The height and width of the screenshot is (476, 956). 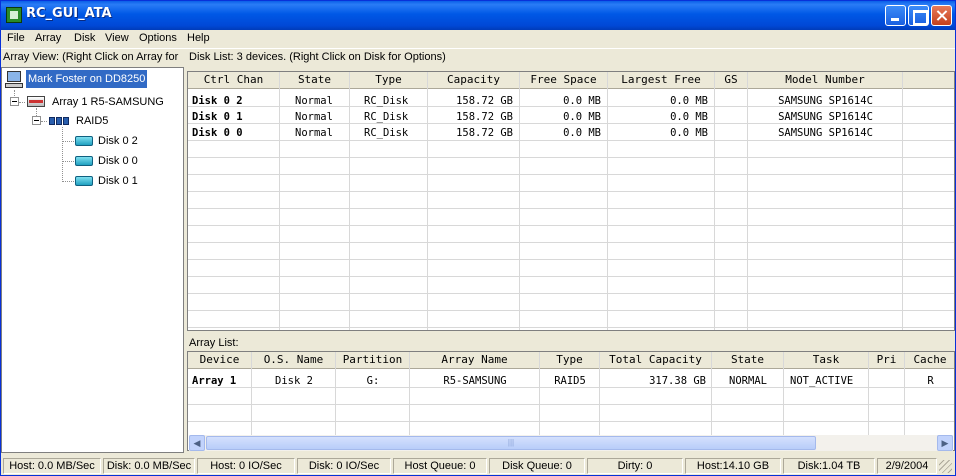 I want to click on menu-help: Help, so click(x=198, y=38).